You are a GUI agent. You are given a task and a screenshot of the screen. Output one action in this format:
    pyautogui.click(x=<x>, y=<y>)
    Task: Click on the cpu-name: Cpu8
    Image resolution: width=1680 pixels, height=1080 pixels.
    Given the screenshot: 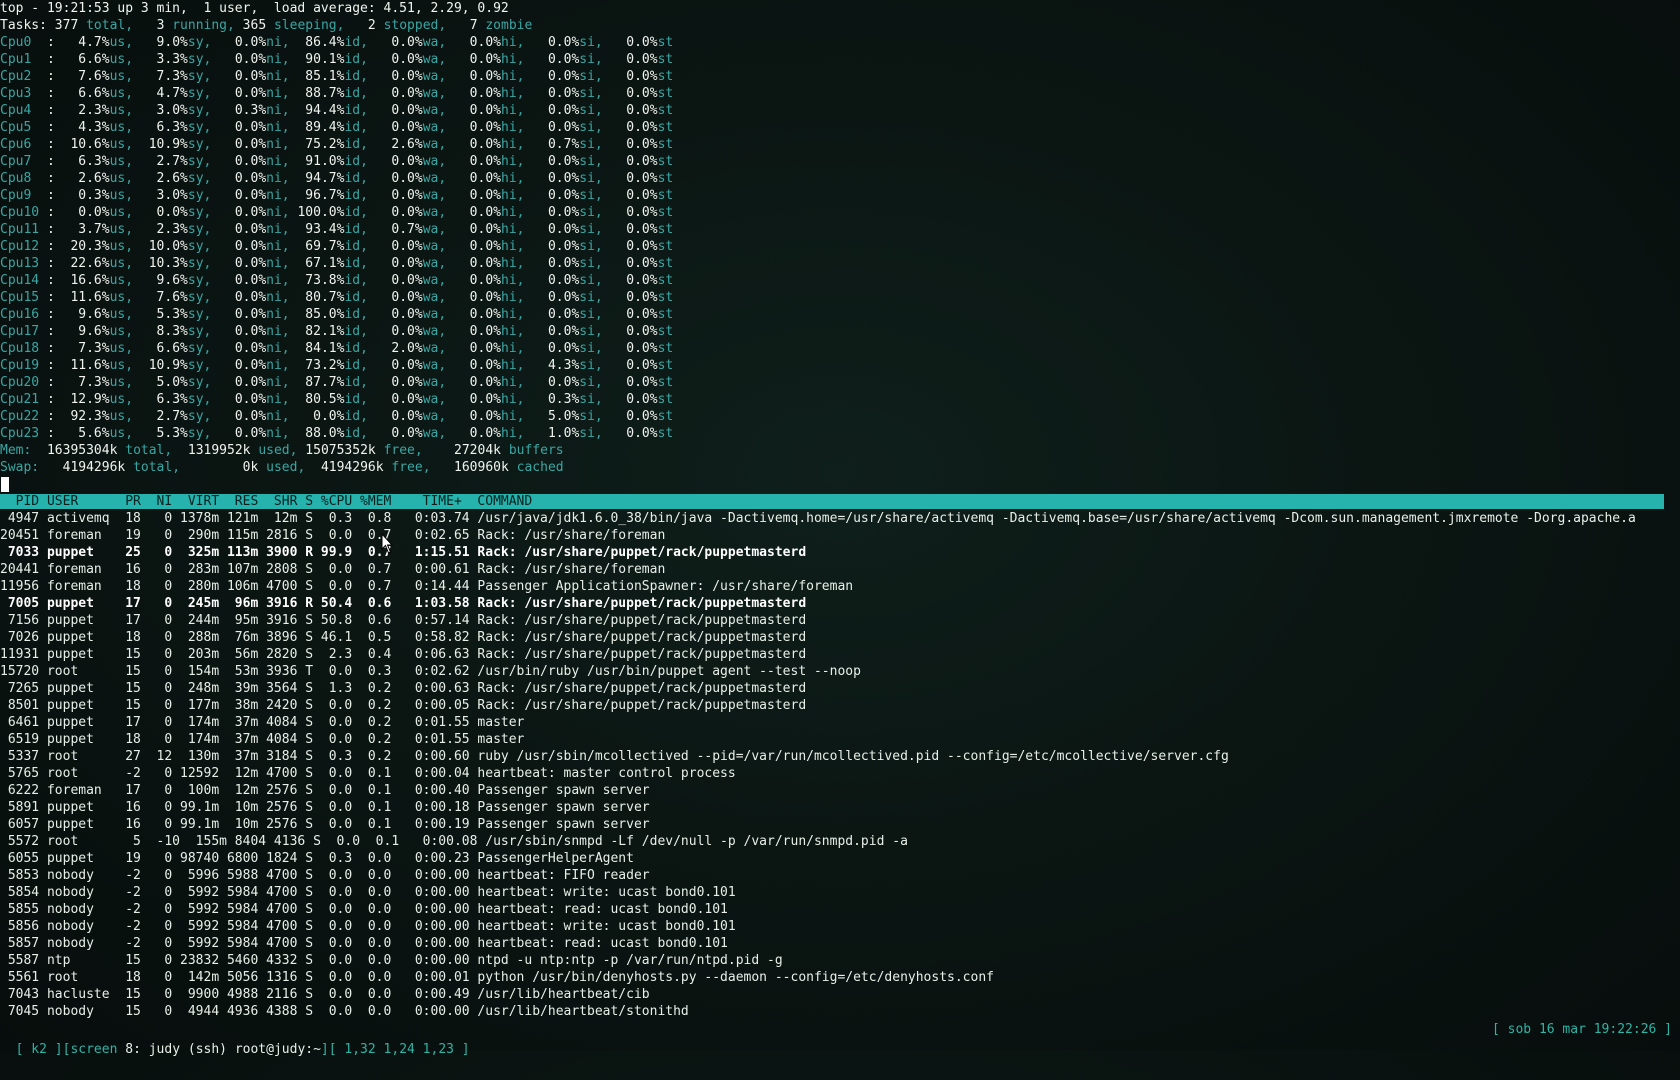 What is the action you would take?
    pyautogui.click(x=23, y=178)
    